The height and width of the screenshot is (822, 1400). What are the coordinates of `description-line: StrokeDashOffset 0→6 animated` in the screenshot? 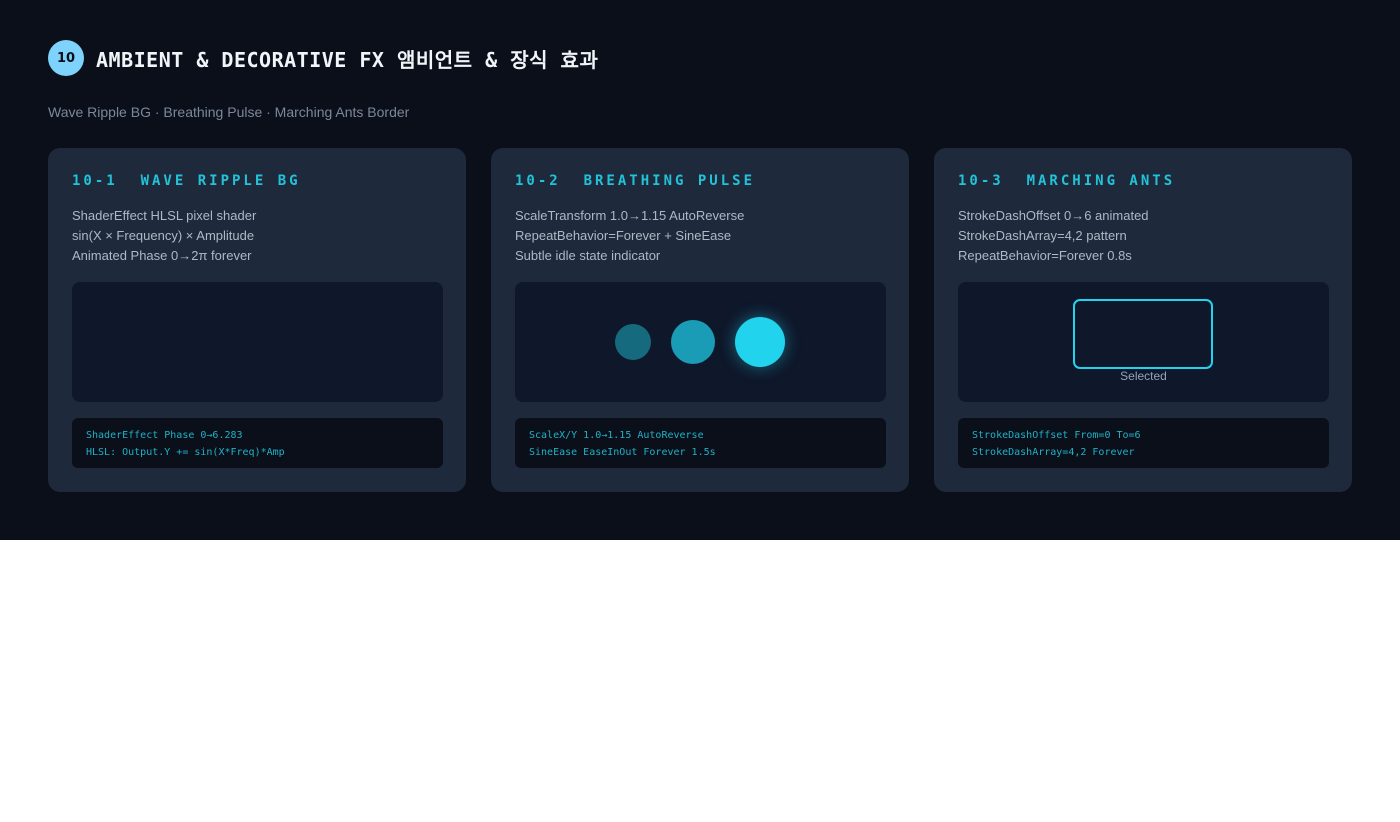 It's located at (1053, 215).